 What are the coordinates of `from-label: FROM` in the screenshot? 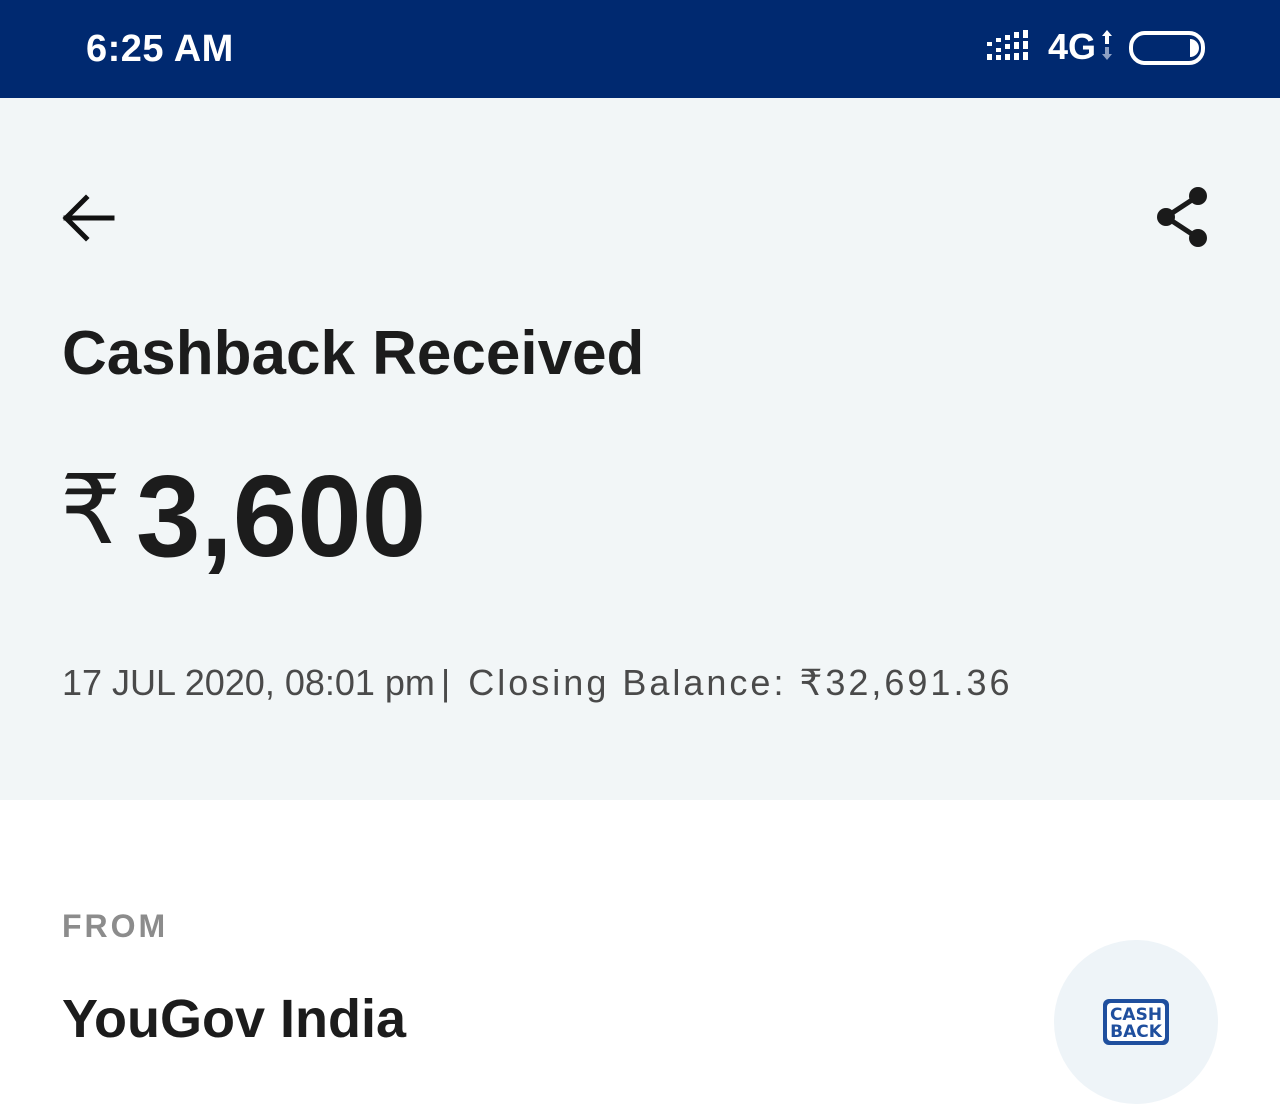 It's located at (115, 926).